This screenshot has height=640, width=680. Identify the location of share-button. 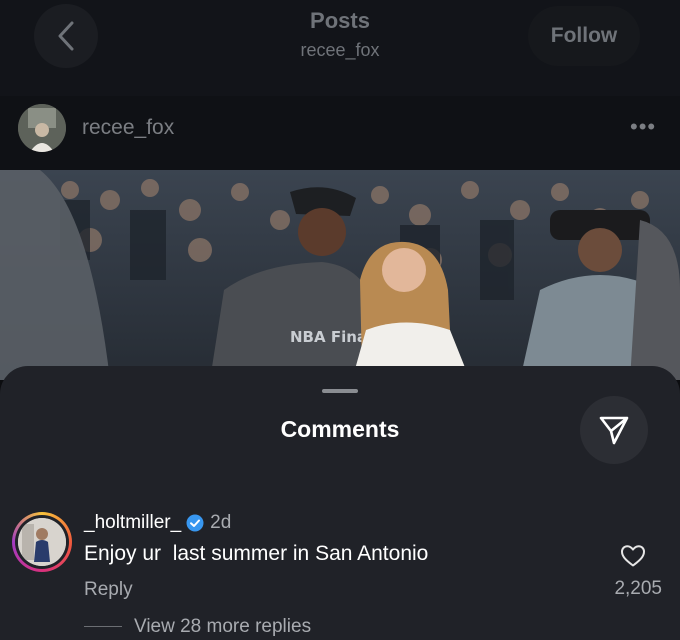
(614, 430).